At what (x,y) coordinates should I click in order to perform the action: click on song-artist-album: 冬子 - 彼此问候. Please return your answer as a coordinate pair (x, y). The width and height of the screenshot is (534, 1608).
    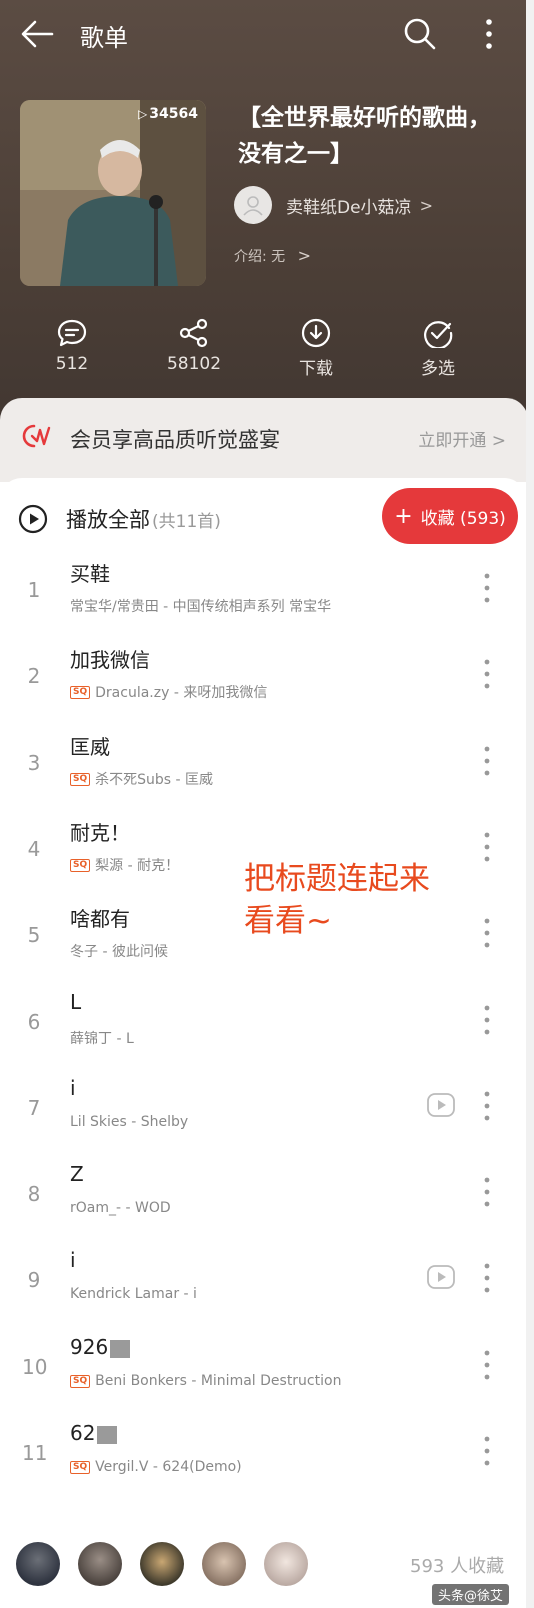
    Looking at the image, I should click on (119, 951).